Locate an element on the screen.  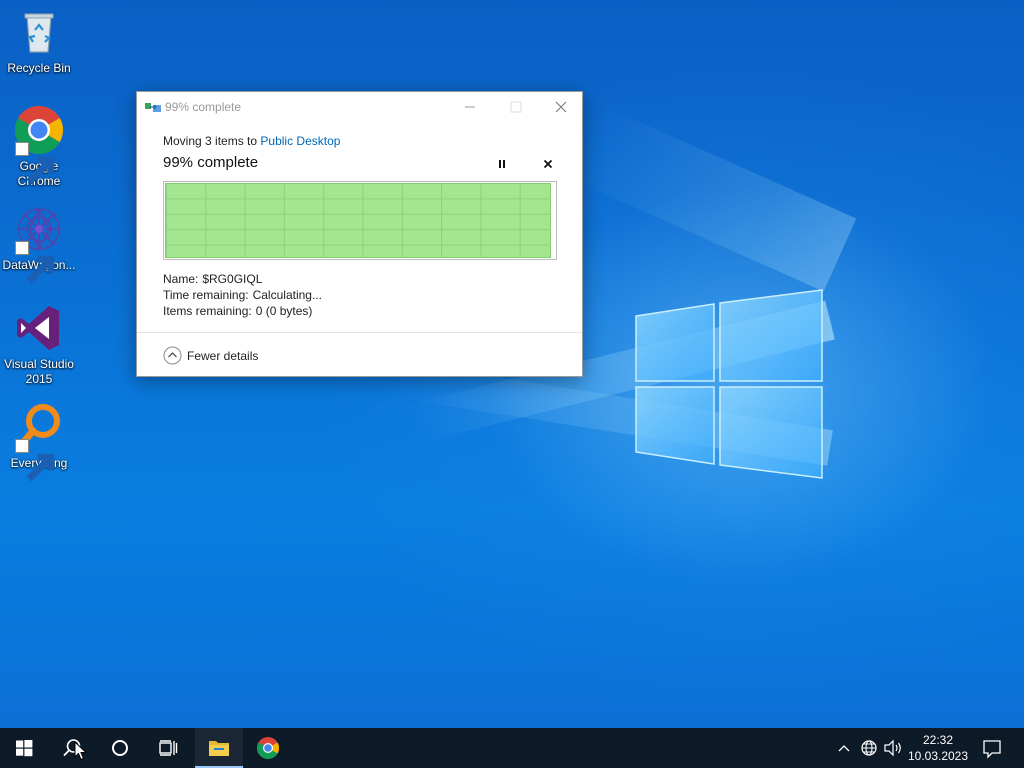
chevron-up-icon is located at coordinates (844, 748).